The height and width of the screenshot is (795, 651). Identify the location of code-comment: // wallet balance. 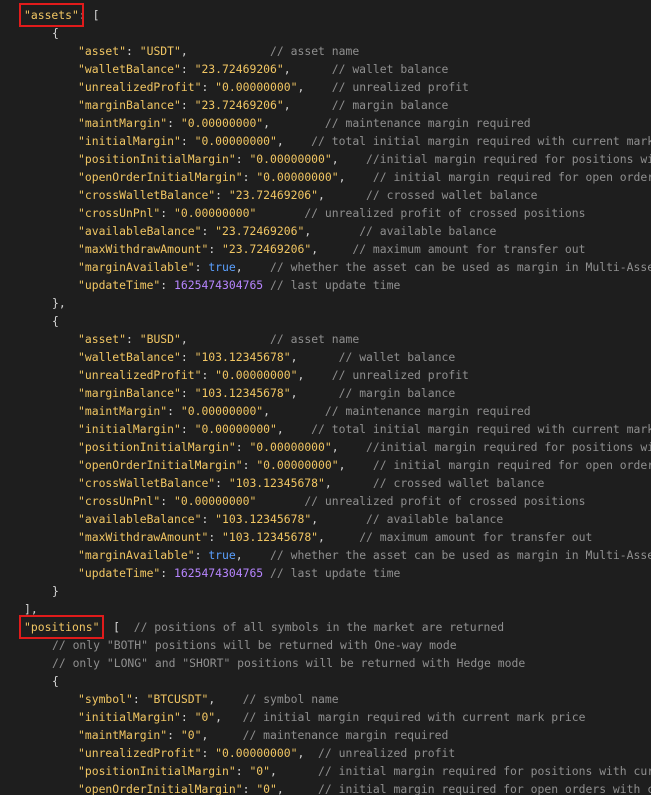
(376, 357).